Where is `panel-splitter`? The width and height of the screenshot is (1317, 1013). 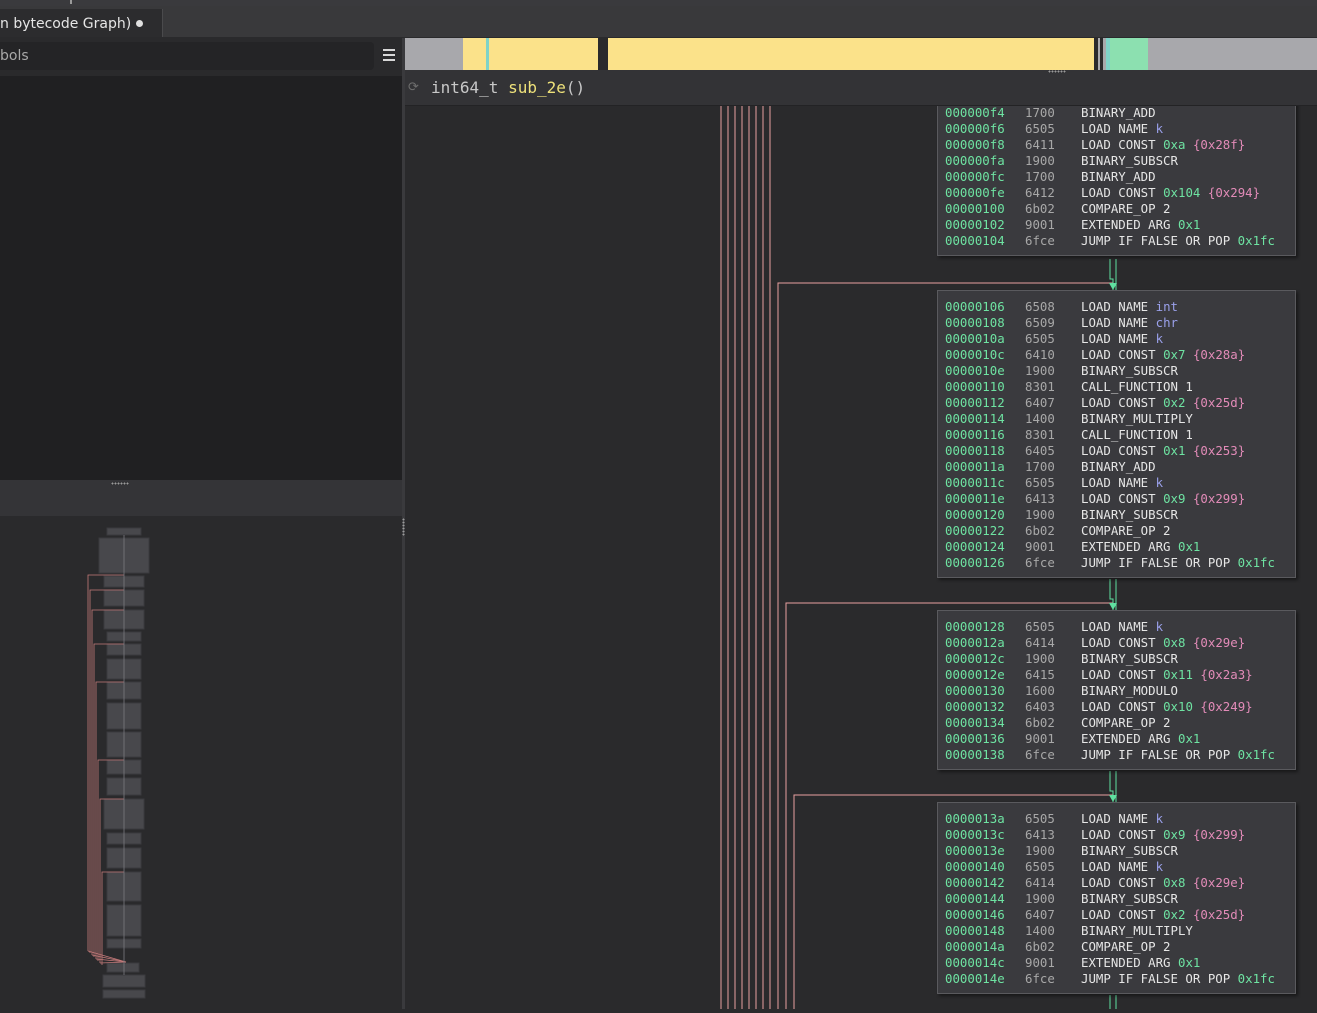 panel-splitter is located at coordinates (201, 498).